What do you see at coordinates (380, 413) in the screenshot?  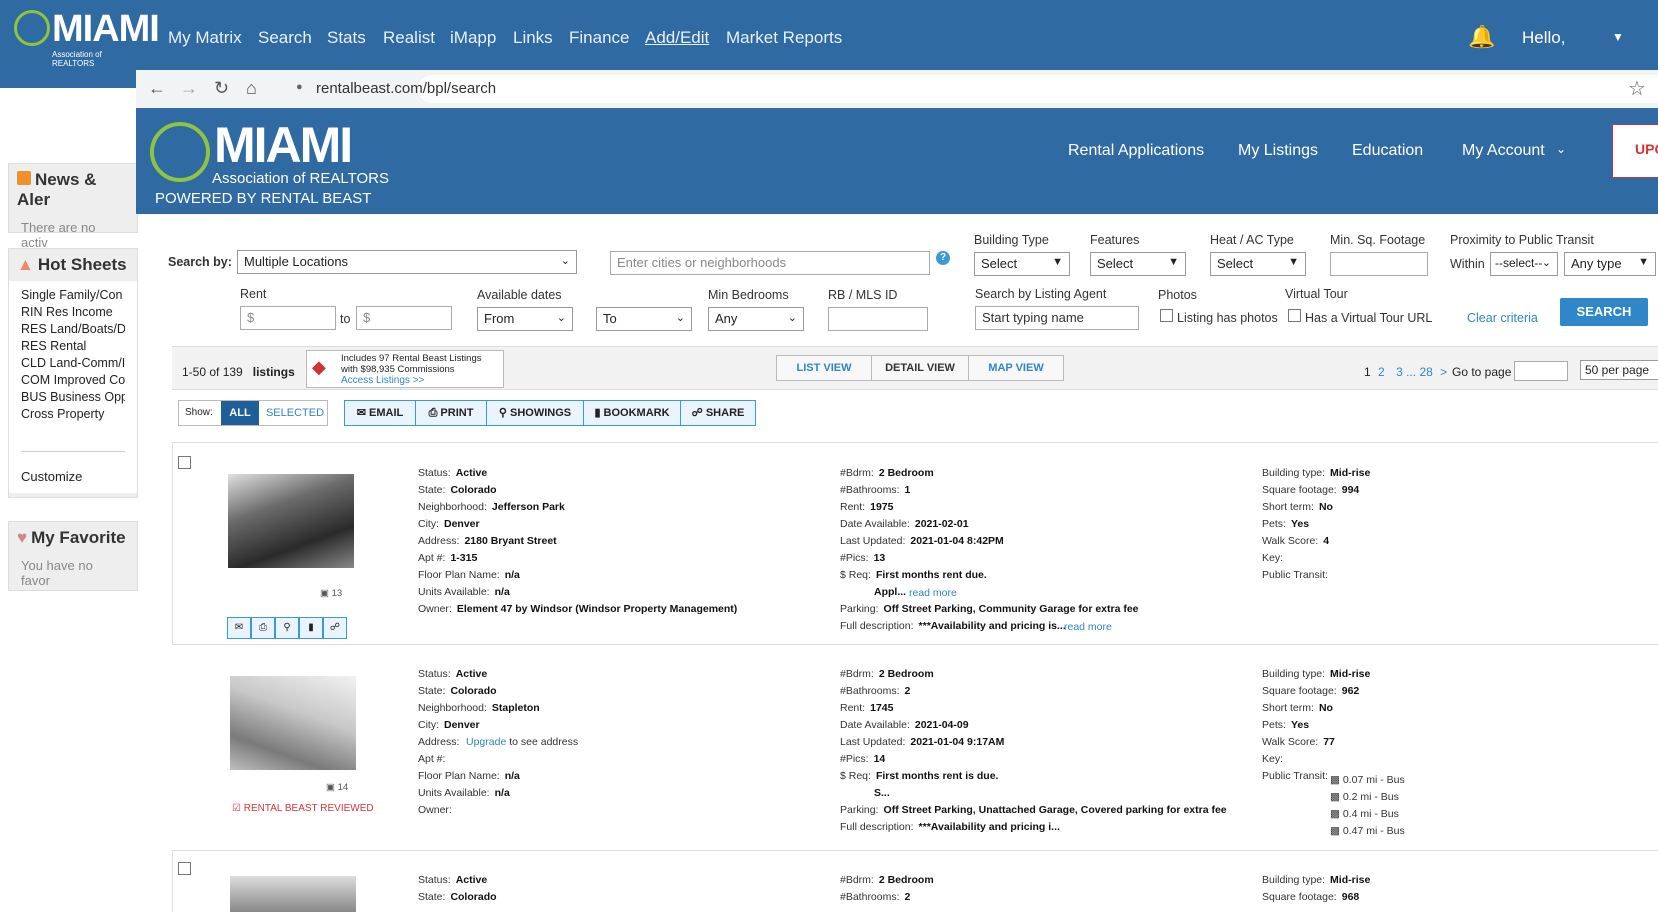 I see `email-button: ✉ EMAIL` at bounding box center [380, 413].